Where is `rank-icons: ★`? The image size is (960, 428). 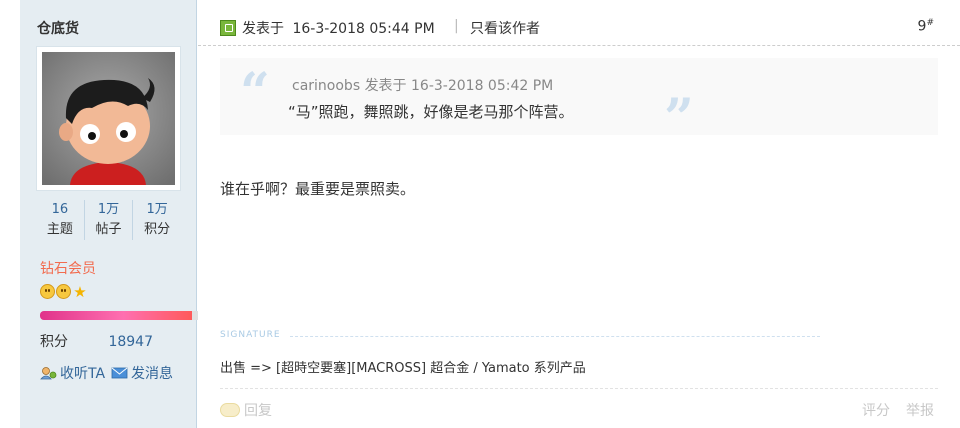
rank-icons: ★ is located at coordinates (64, 292).